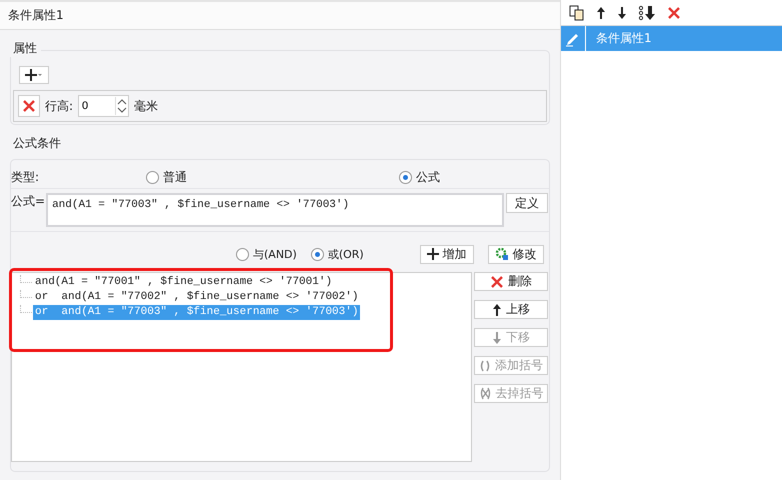 Image resolution: width=782 pixels, height=480 pixels. What do you see at coordinates (183, 282) in the screenshot?
I see `condition-item: and(A1 = "77001" , $fine_username <> '77001')` at bounding box center [183, 282].